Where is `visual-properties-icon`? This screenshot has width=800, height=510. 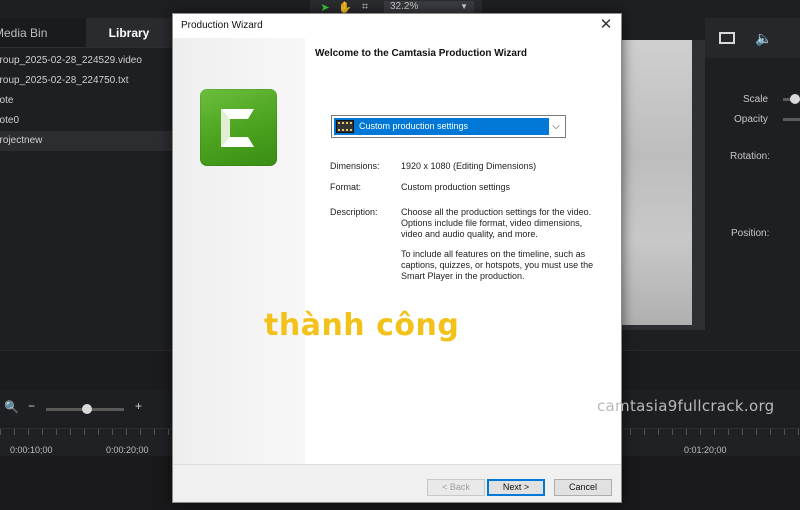
visual-properties-icon is located at coordinates (727, 38).